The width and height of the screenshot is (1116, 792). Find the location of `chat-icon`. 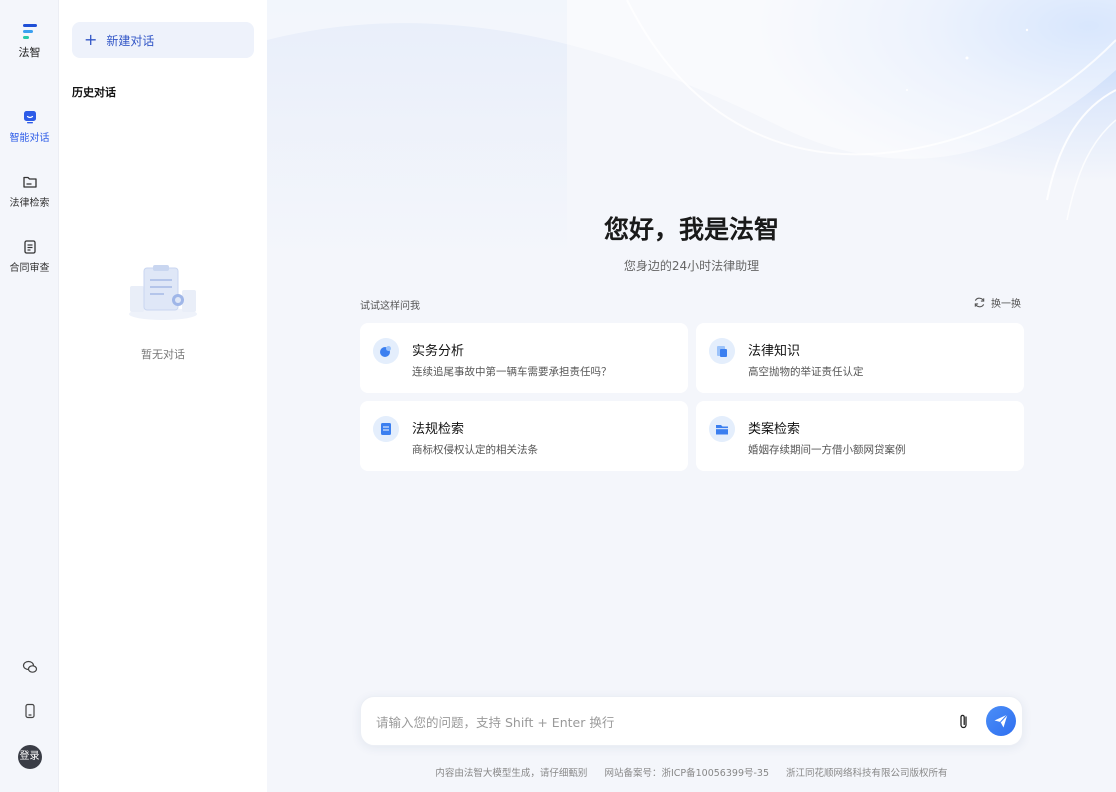

chat-icon is located at coordinates (29, 117).